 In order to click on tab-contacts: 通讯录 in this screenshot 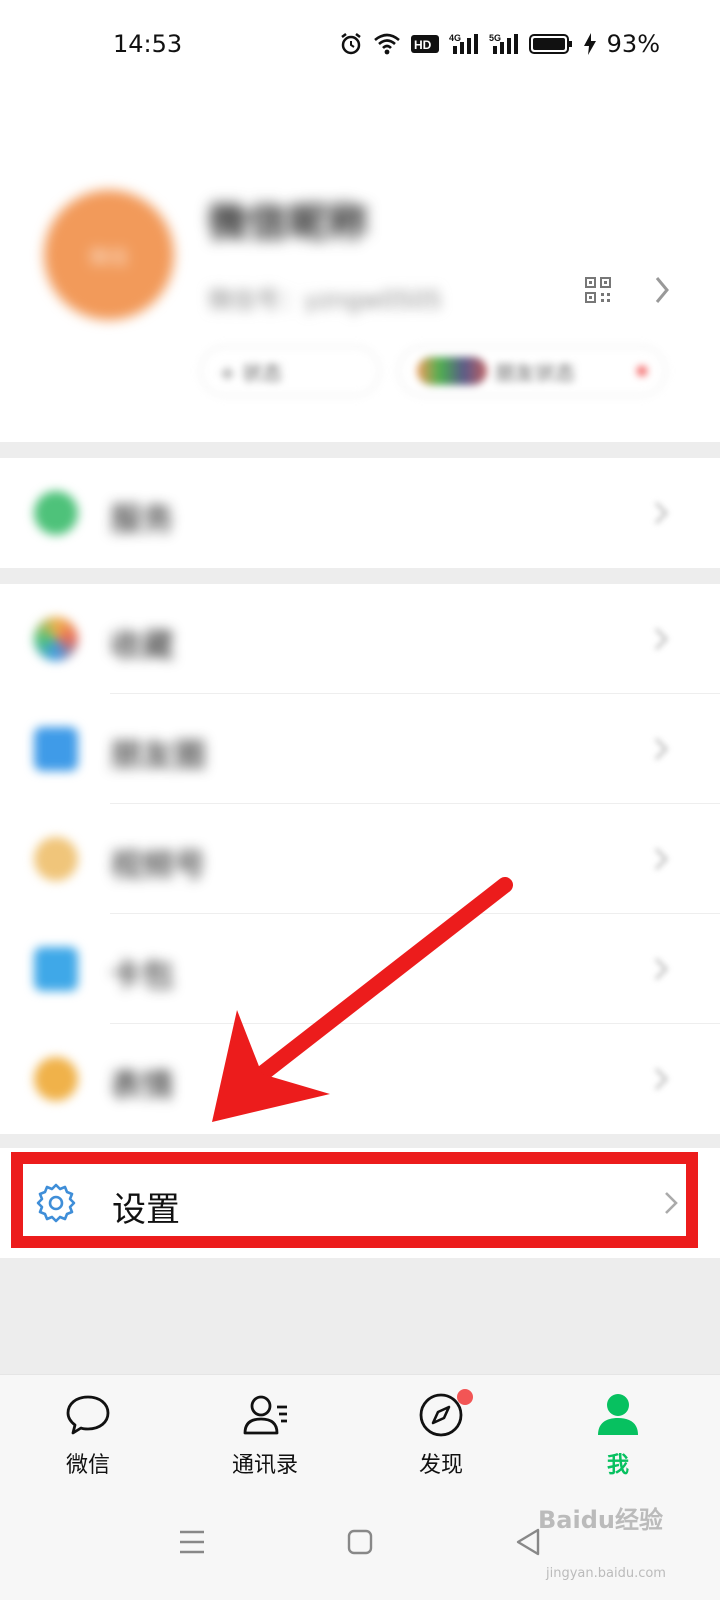, I will do `click(265, 1437)`.